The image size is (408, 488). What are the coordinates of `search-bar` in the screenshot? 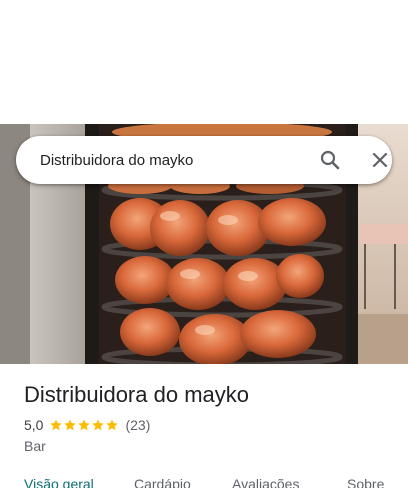 It's located at (204, 160).